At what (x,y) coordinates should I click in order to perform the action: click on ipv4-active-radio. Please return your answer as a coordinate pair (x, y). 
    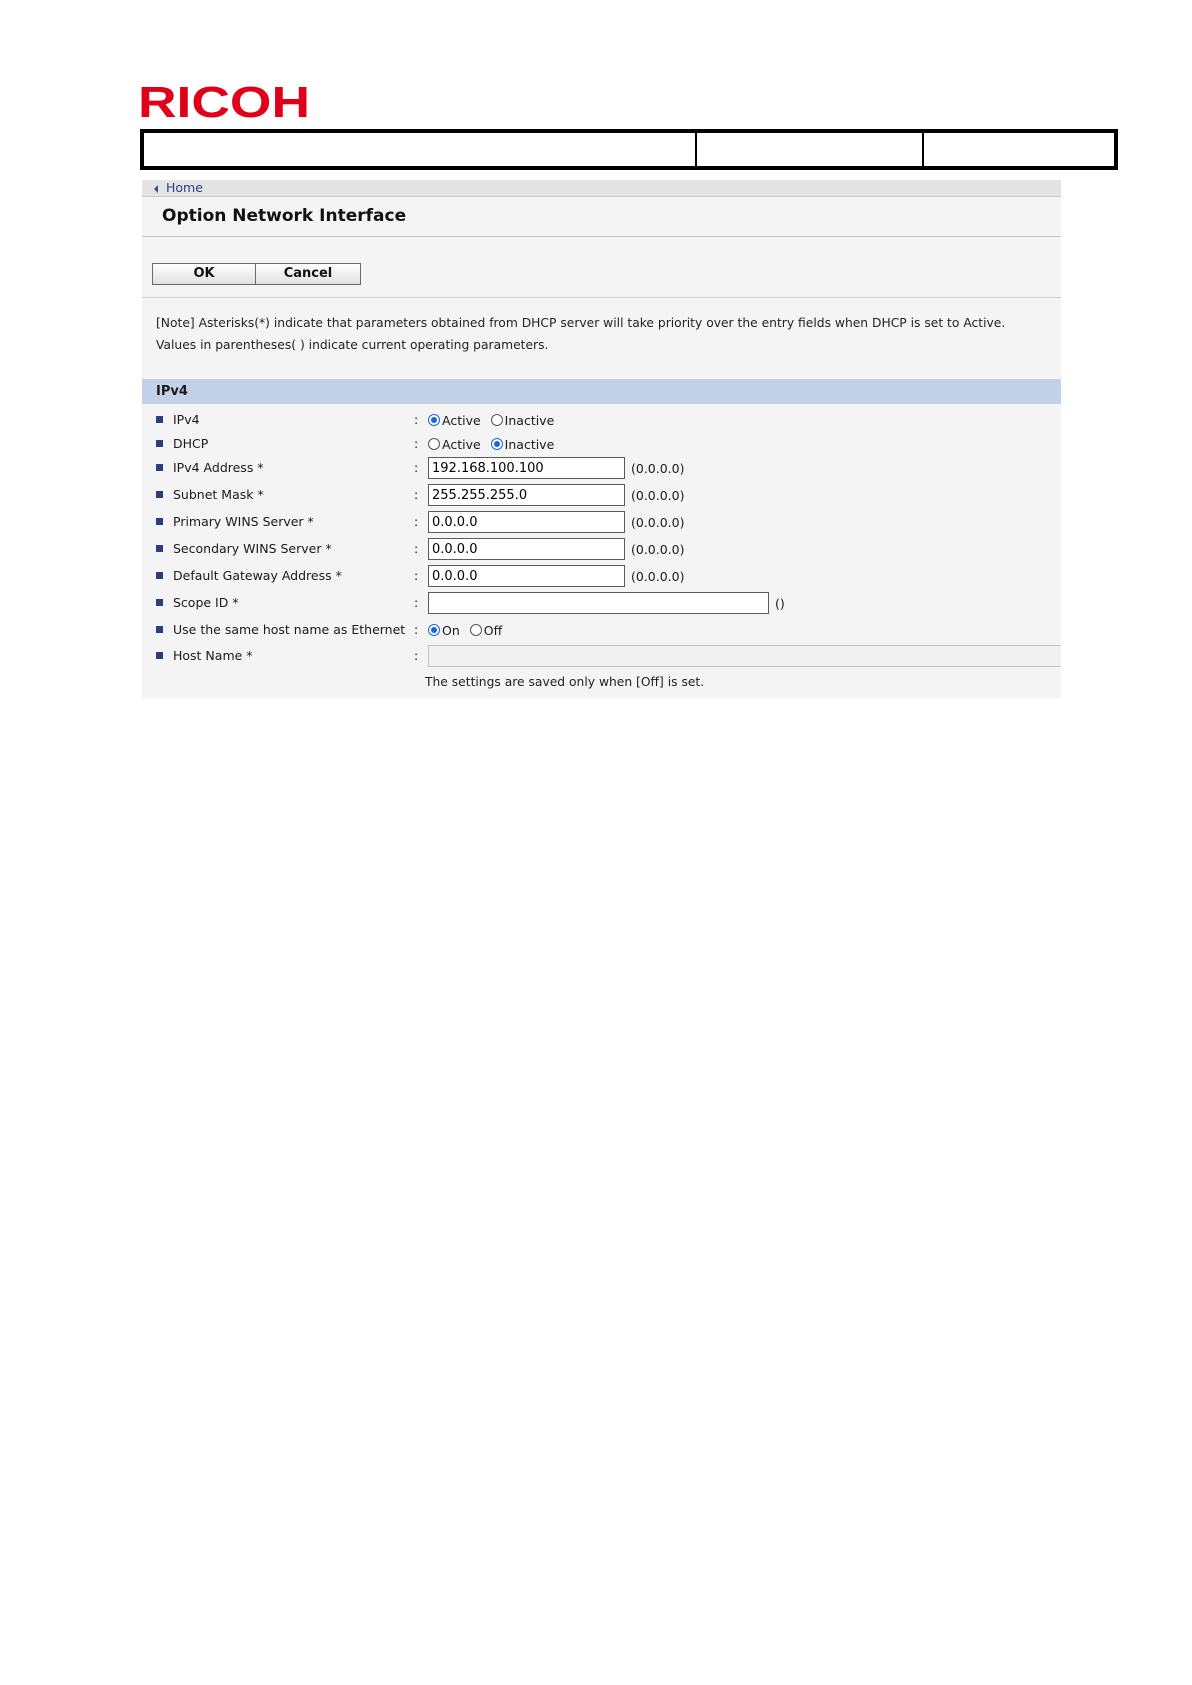
    Looking at the image, I should click on (434, 420).